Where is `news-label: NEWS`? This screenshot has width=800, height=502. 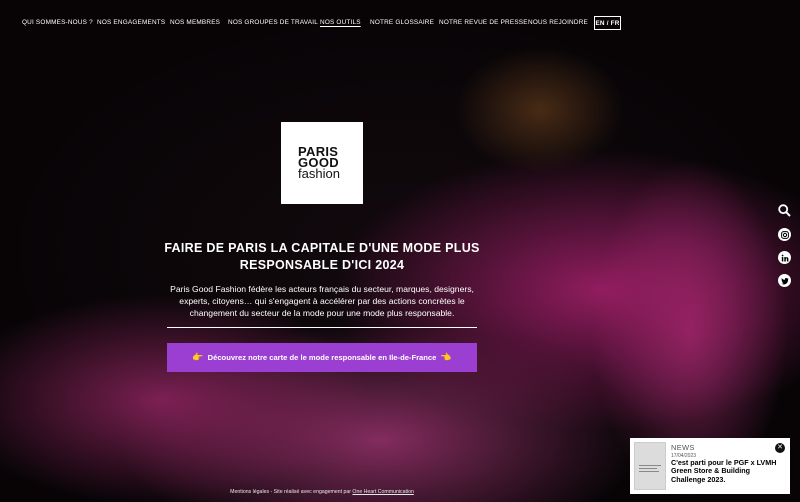 news-label: NEWS is located at coordinates (683, 447).